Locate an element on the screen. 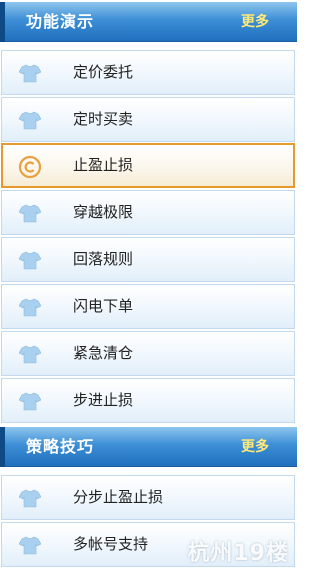 This screenshot has width=320, height=577. menu-item-limit-order: 定价委托 is located at coordinates (148, 72).